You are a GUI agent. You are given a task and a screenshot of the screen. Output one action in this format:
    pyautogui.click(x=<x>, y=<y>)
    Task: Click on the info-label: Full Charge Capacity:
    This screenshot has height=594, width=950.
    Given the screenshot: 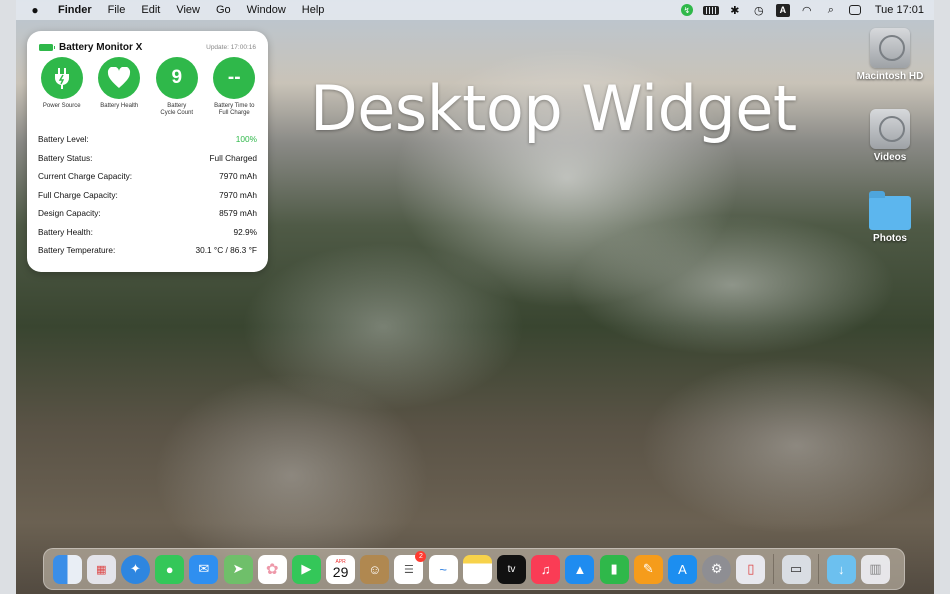 What is the action you would take?
    pyautogui.click(x=78, y=194)
    